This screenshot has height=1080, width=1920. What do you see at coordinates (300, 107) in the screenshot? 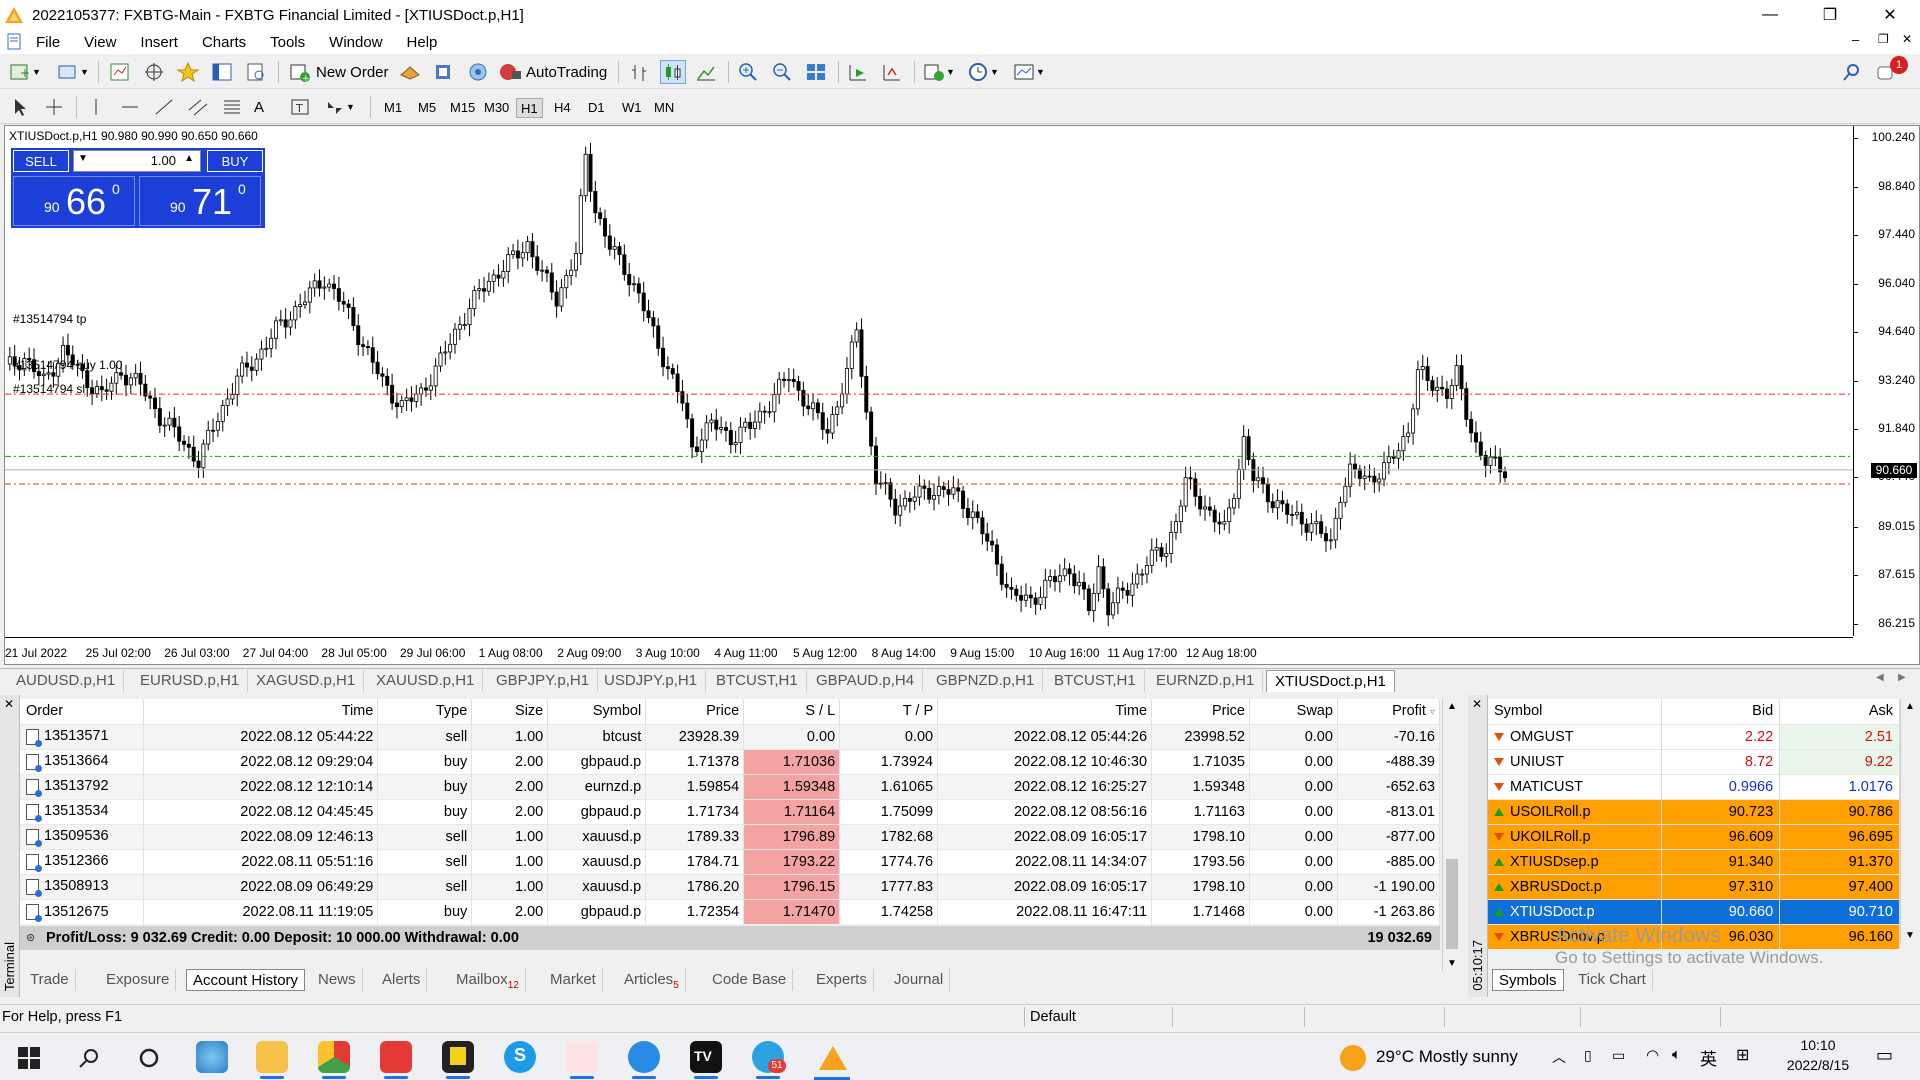
I see `text-label-tool: T` at bounding box center [300, 107].